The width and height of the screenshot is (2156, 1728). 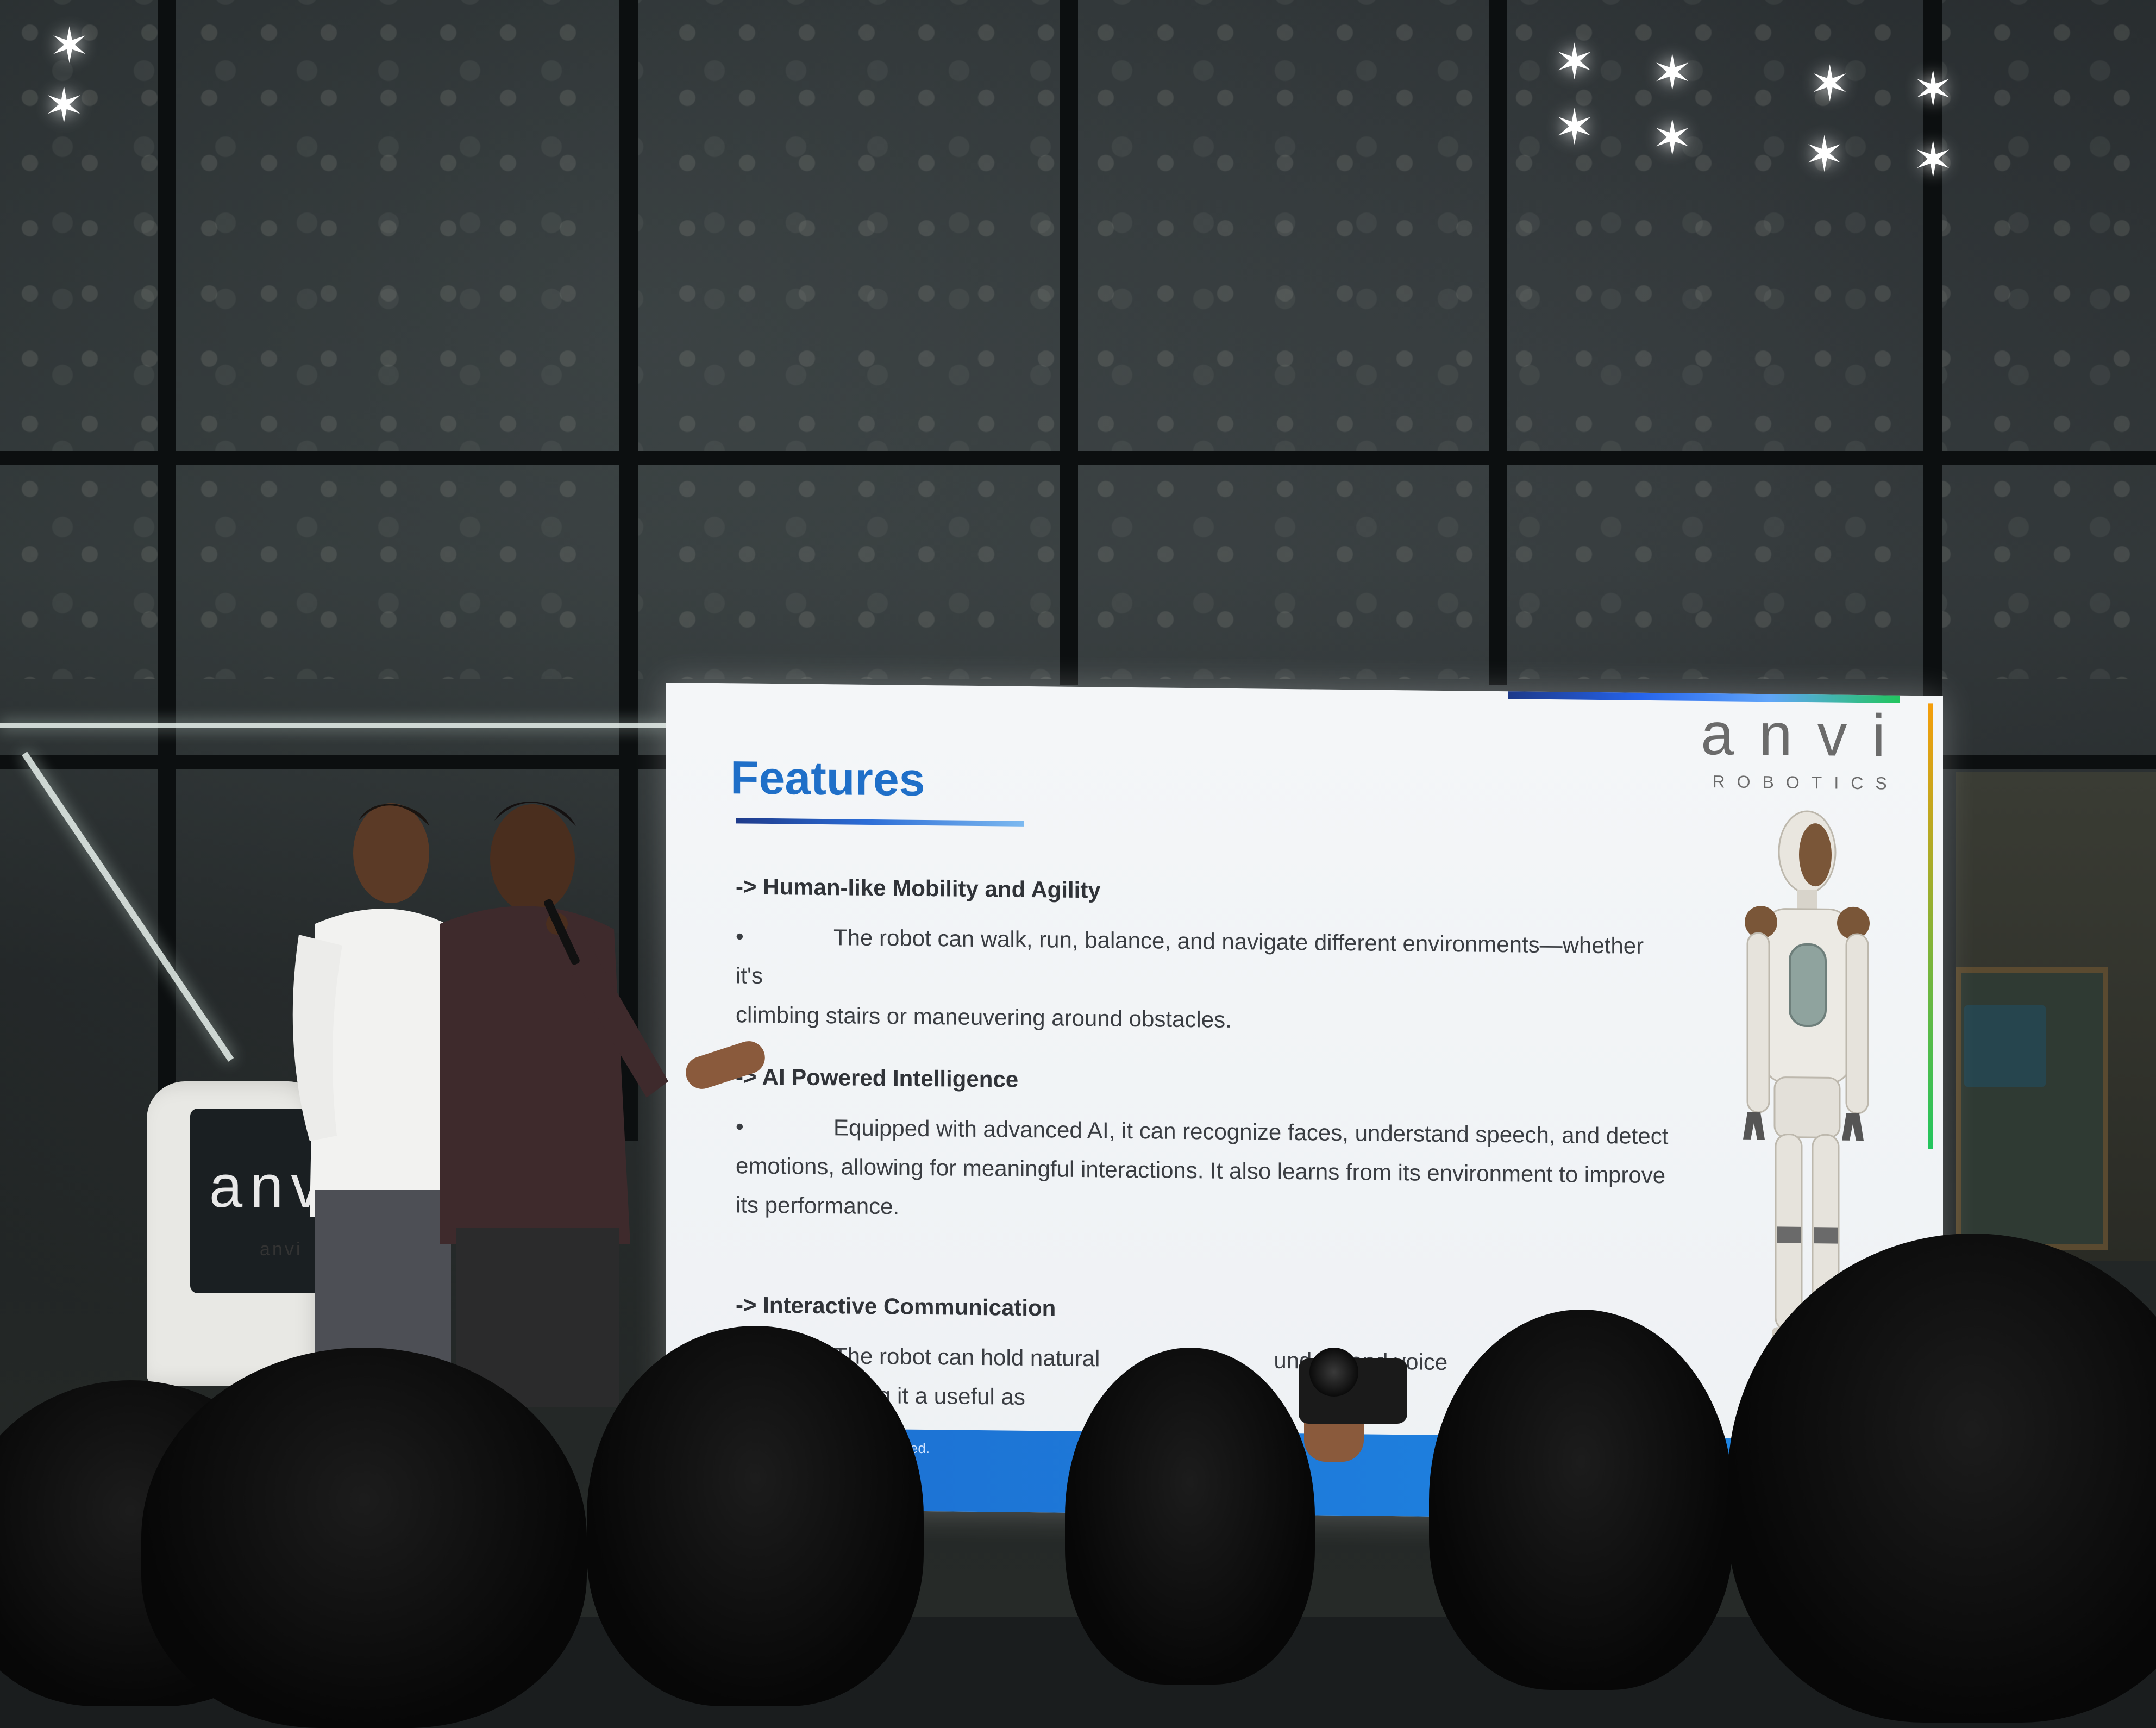 I want to click on title-underline, so click(x=880, y=822).